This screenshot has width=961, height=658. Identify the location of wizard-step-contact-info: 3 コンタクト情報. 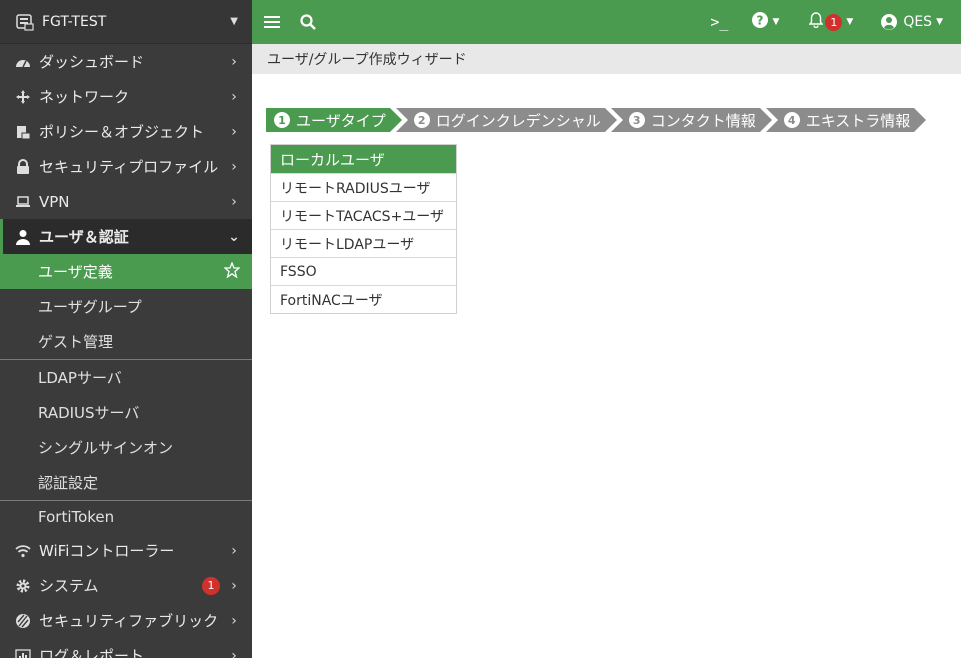
(691, 120).